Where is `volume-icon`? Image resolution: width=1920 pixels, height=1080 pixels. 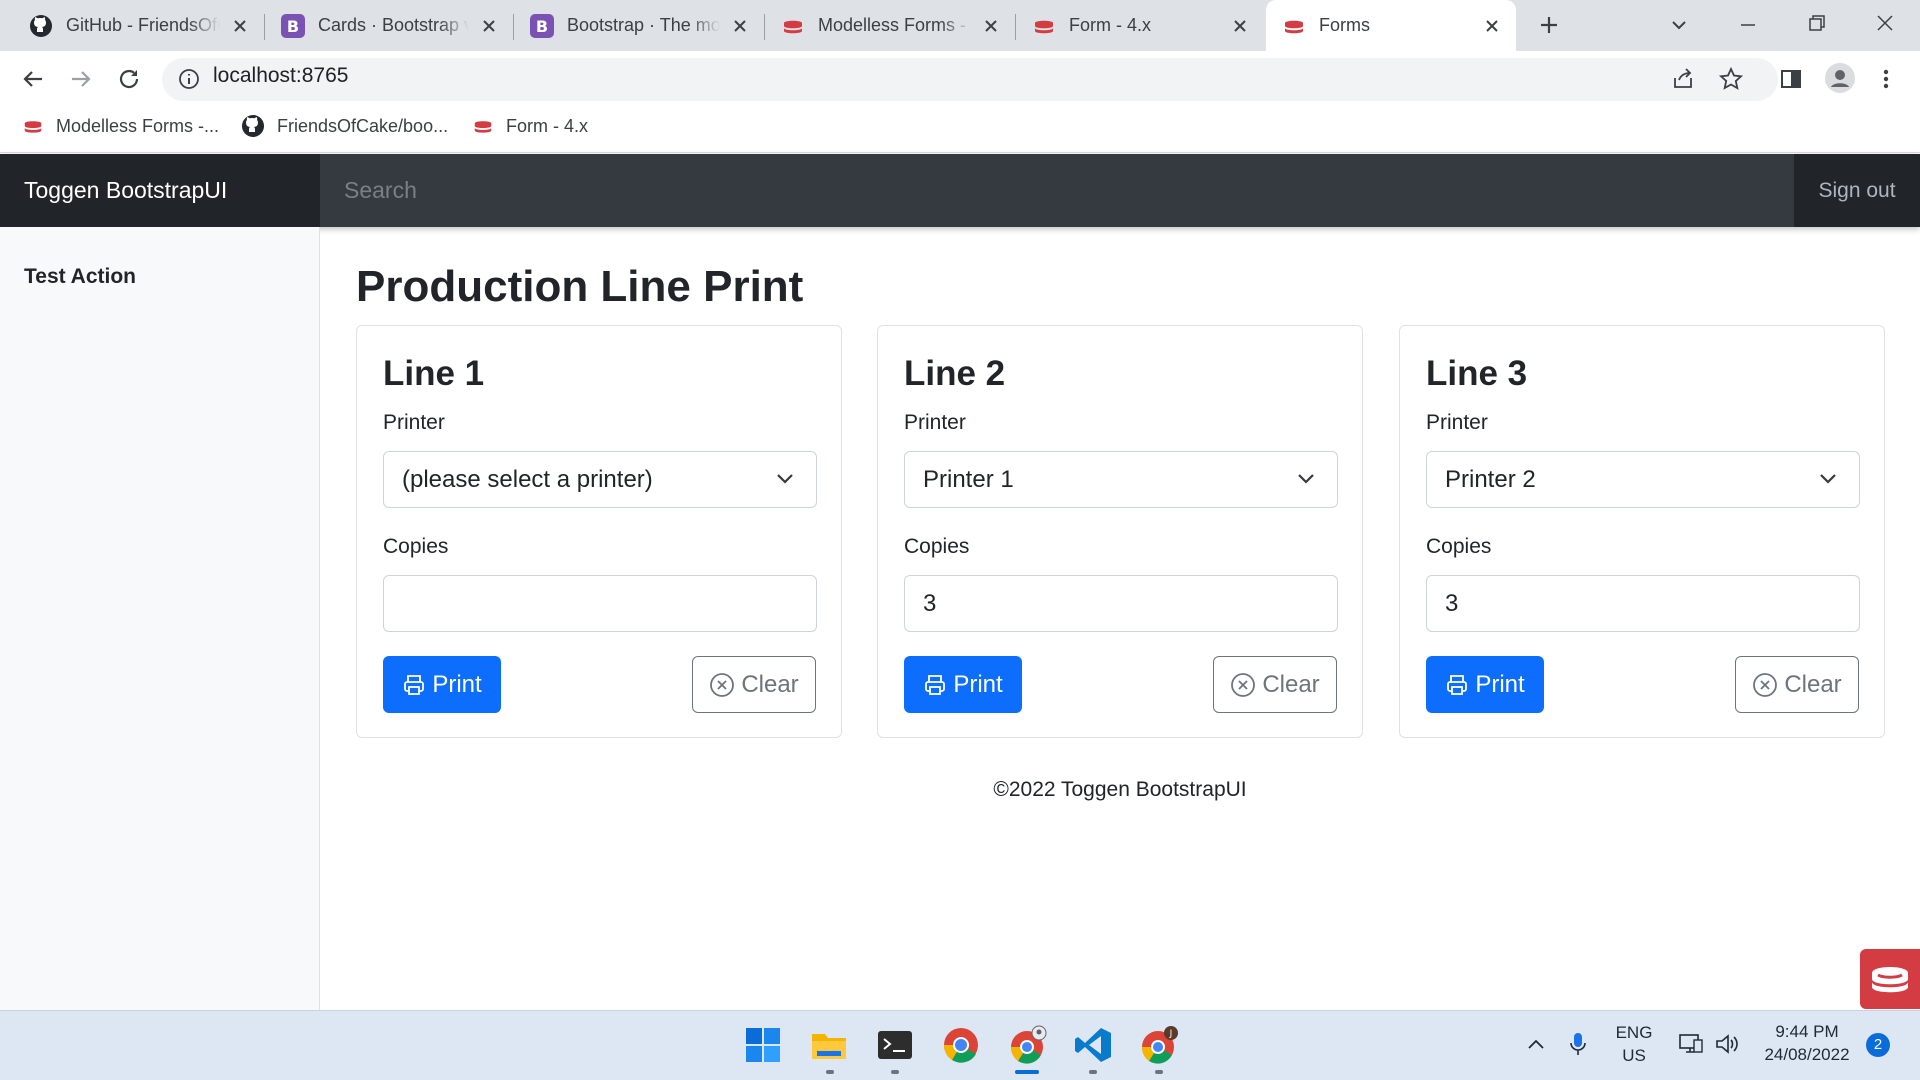
volume-icon is located at coordinates (1727, 1044).